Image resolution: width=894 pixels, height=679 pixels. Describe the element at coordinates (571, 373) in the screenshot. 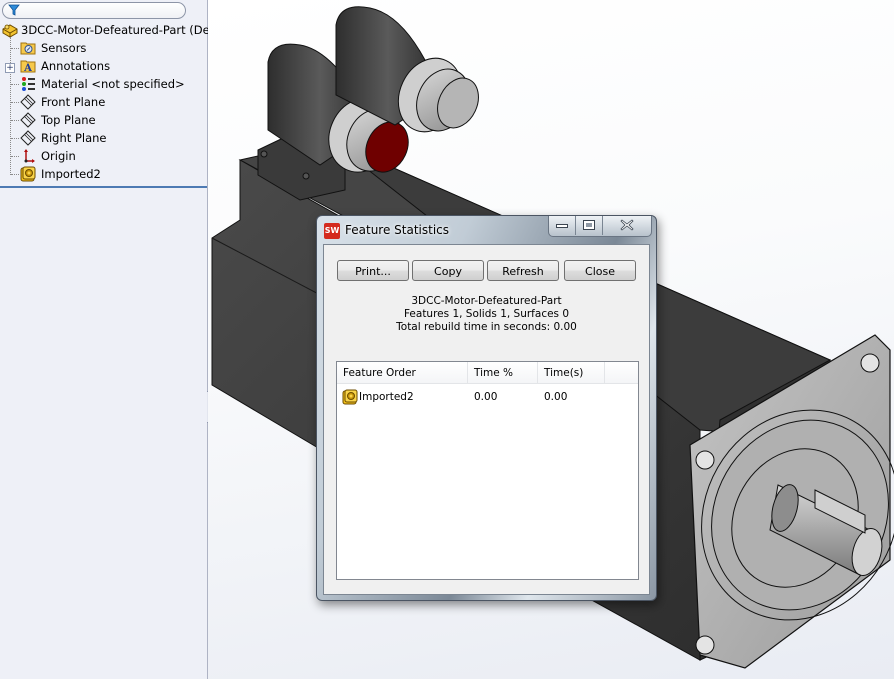

I see `column-header-time-seconds: Time(s)` at that location.